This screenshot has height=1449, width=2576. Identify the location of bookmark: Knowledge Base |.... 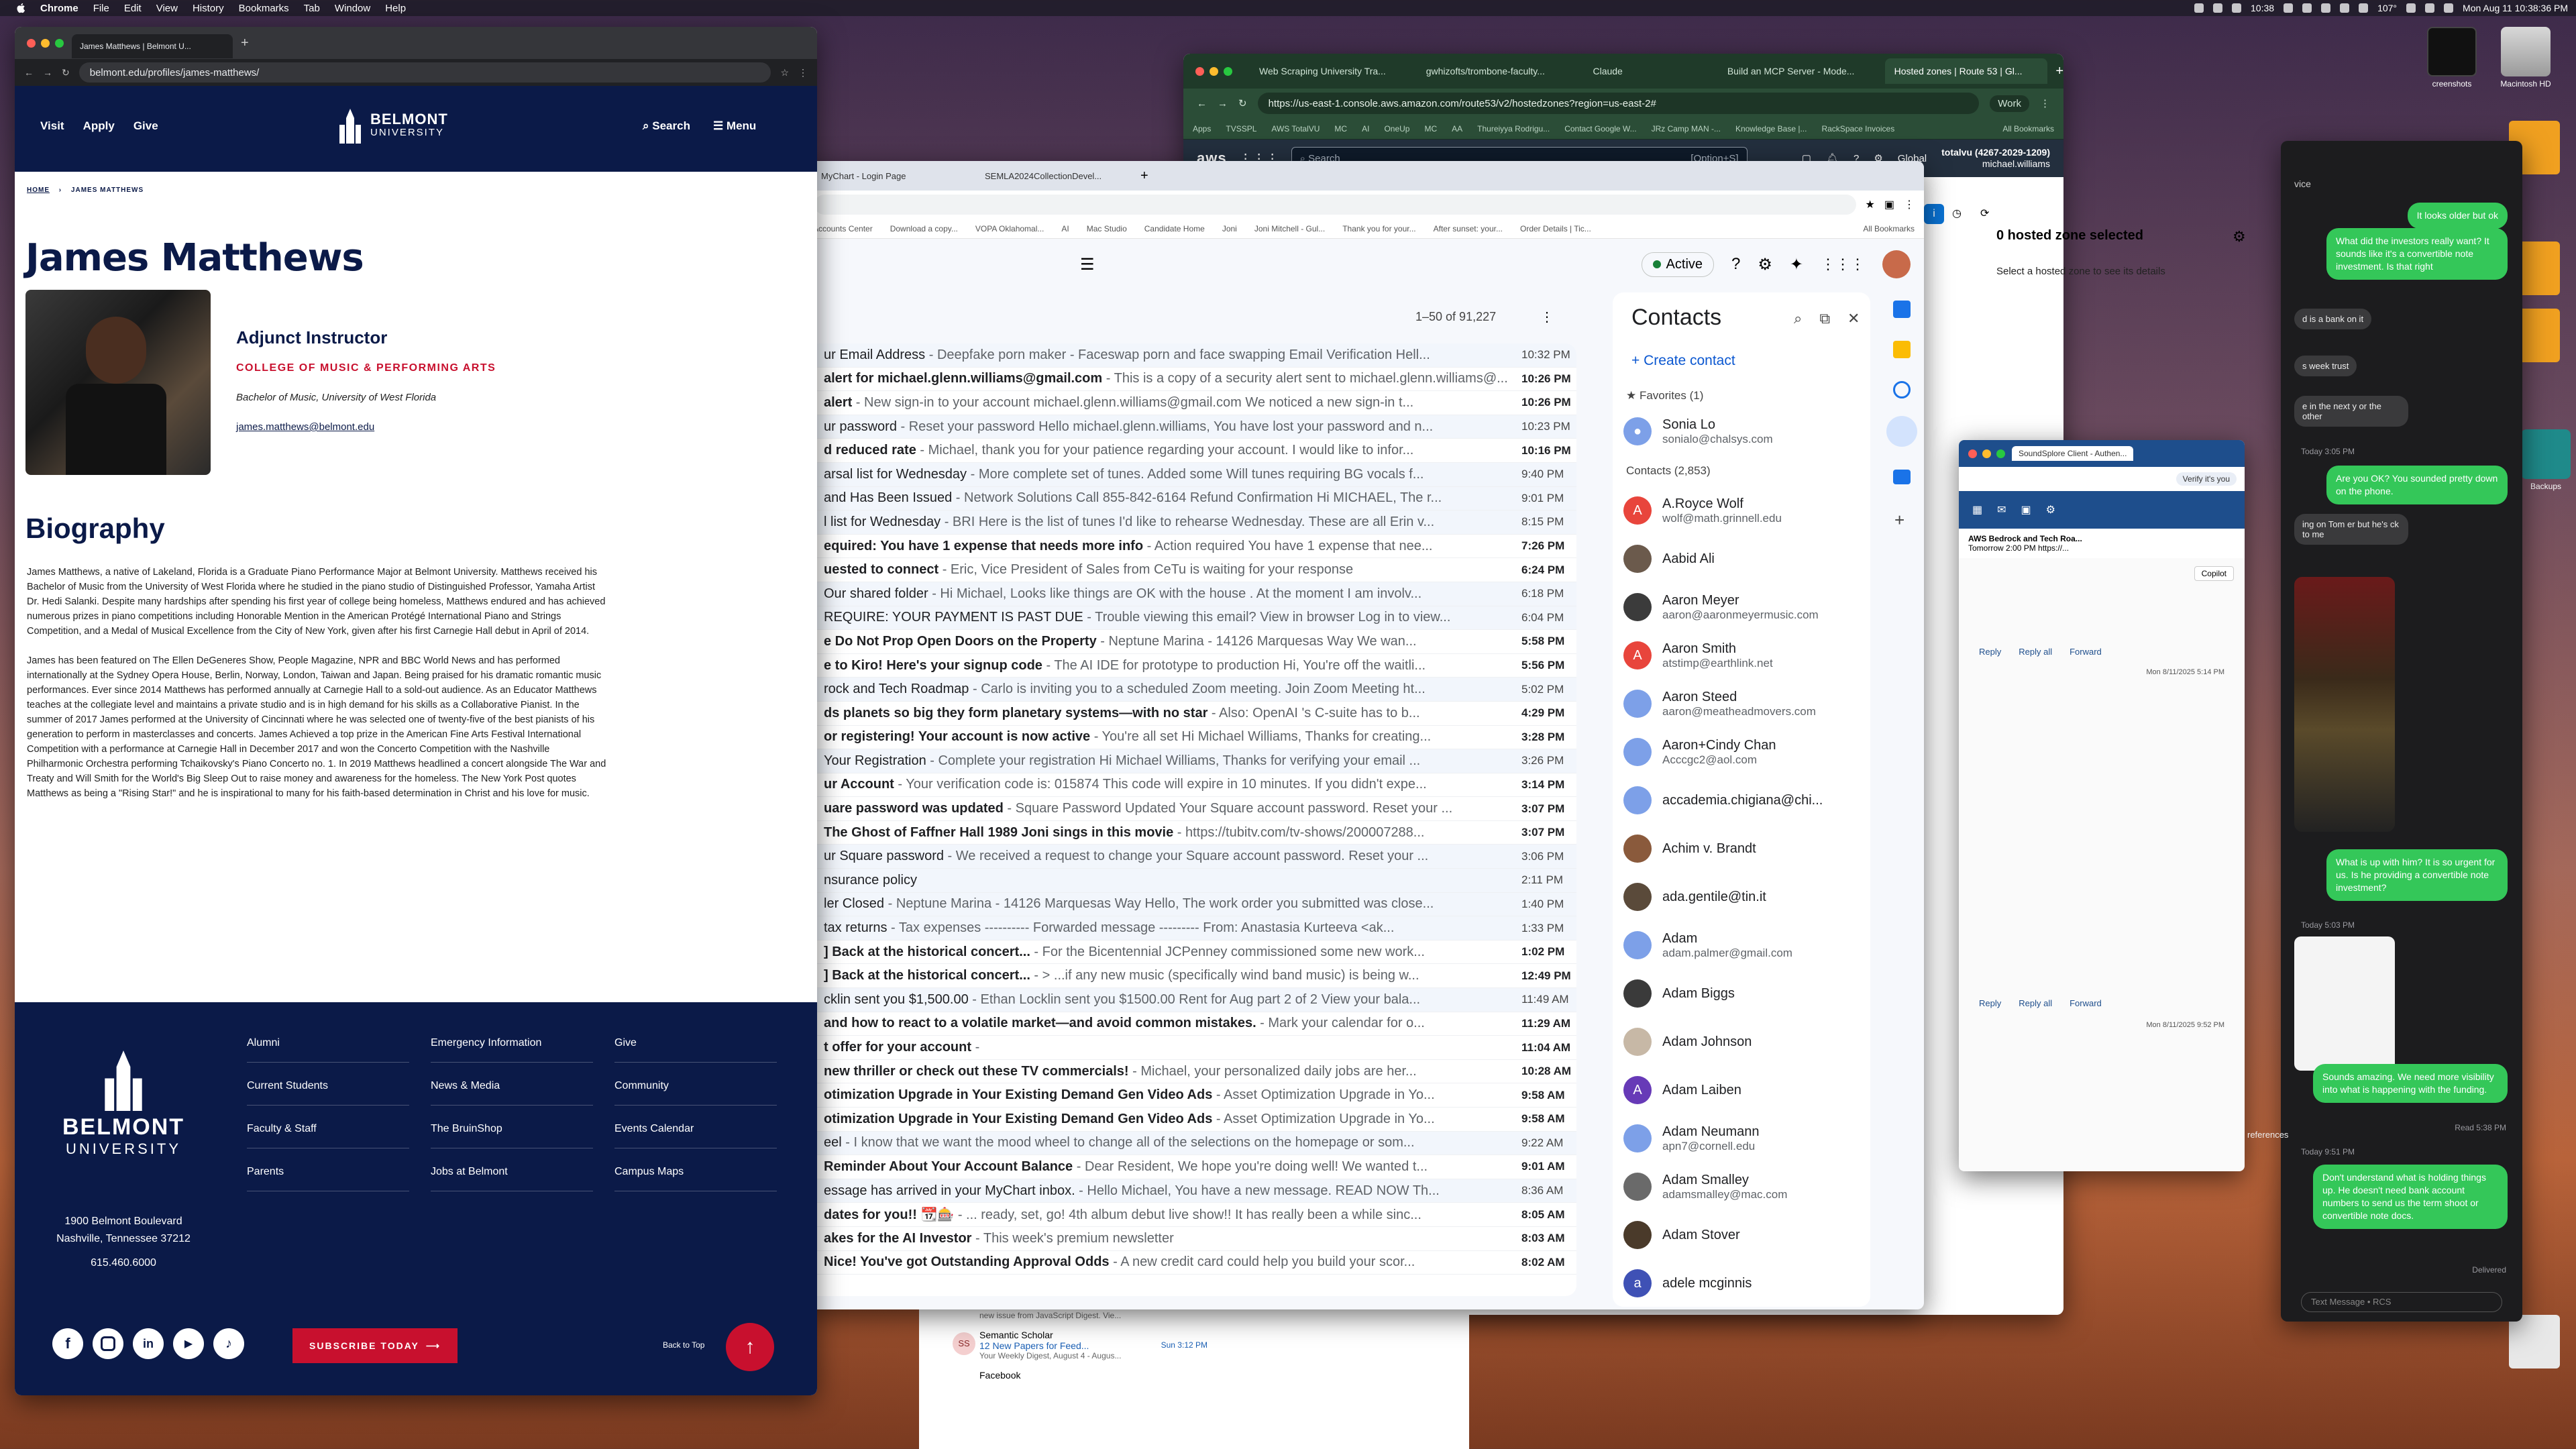
(1771, 128).